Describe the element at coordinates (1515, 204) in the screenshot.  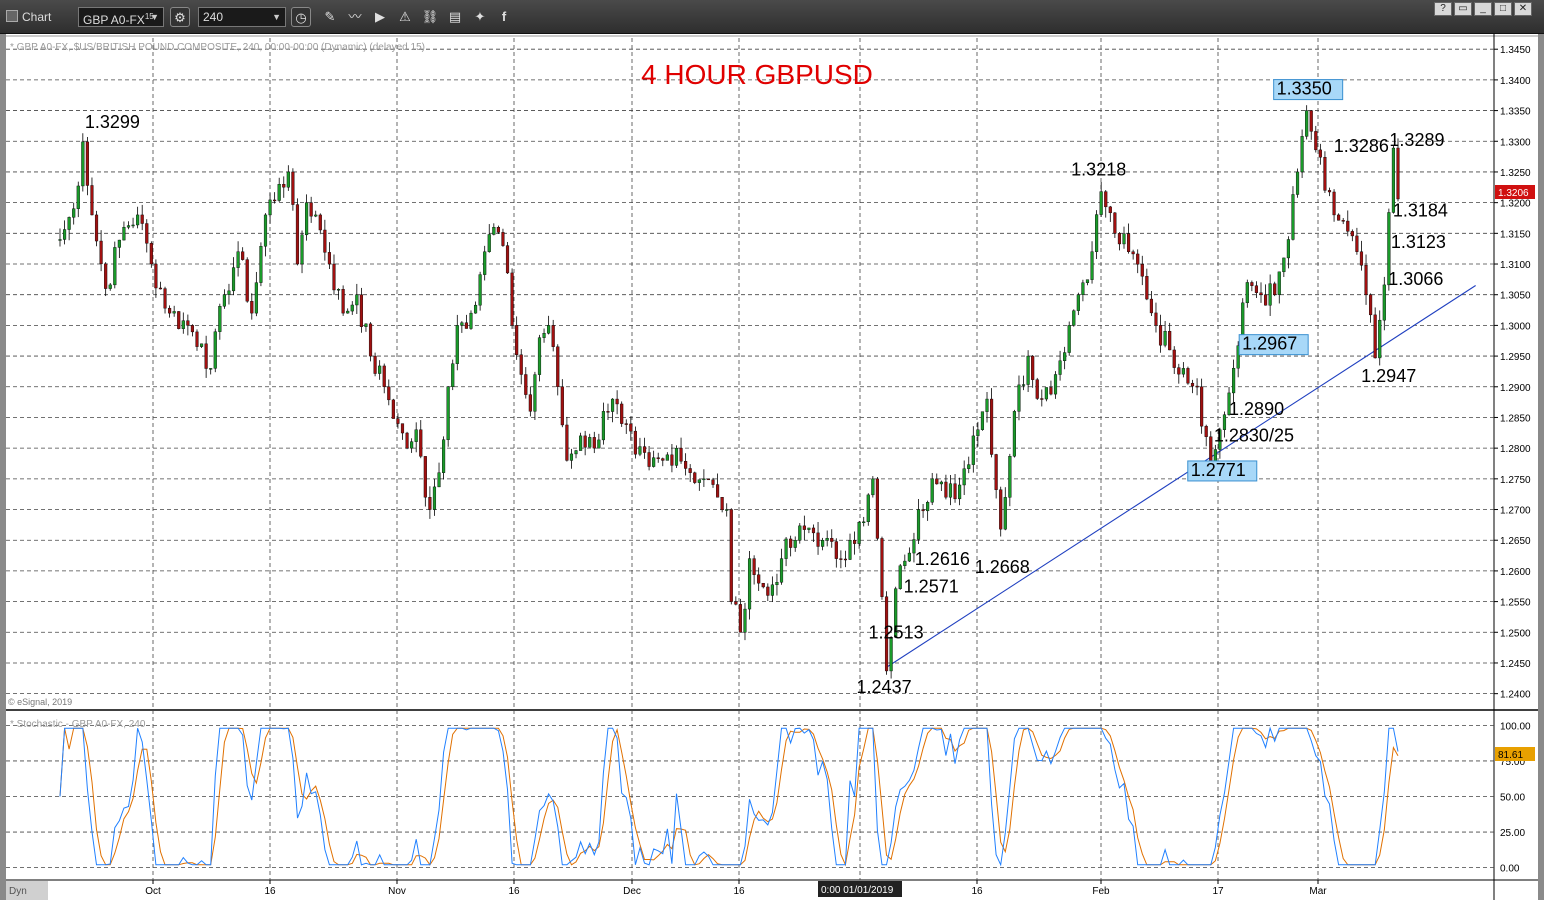
I see `price-tick-label: 1.3200` at that location.